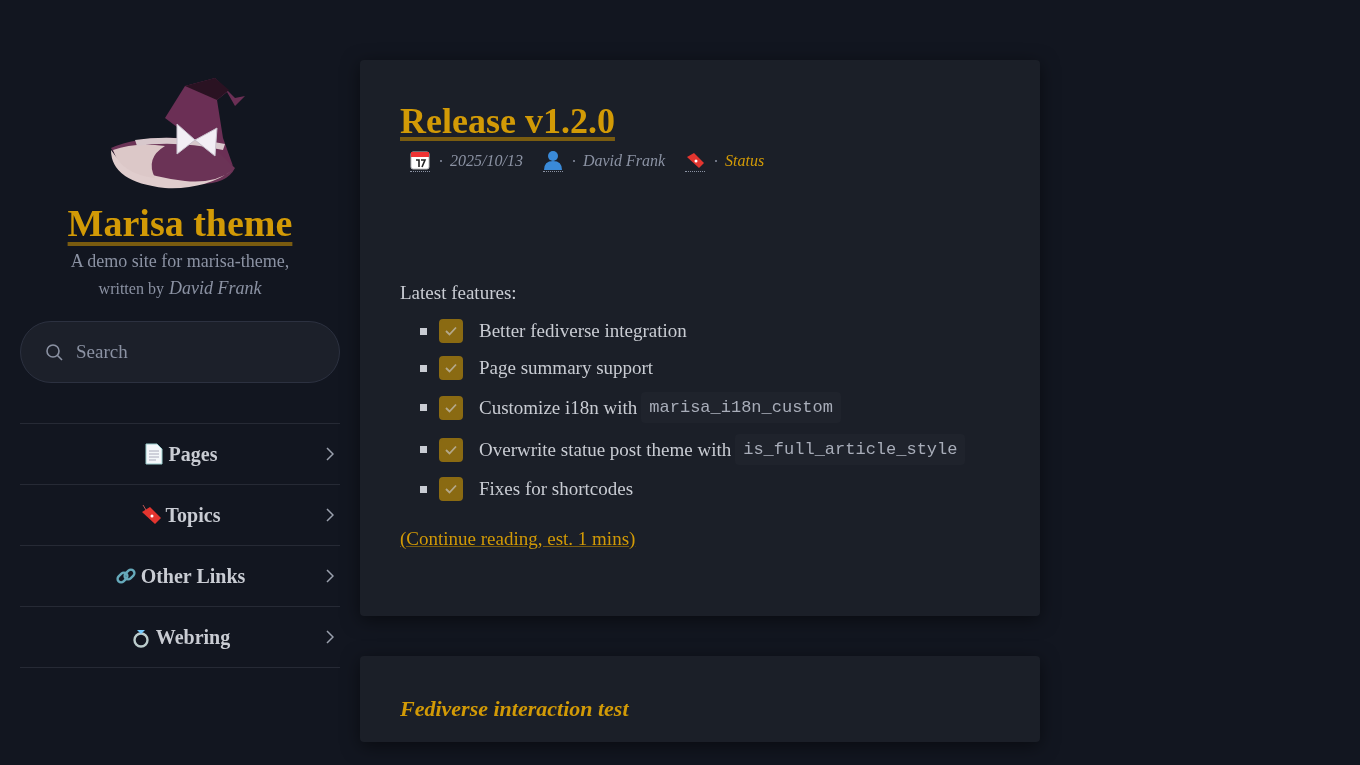  I want to click on person-icon, so click(552, 161).